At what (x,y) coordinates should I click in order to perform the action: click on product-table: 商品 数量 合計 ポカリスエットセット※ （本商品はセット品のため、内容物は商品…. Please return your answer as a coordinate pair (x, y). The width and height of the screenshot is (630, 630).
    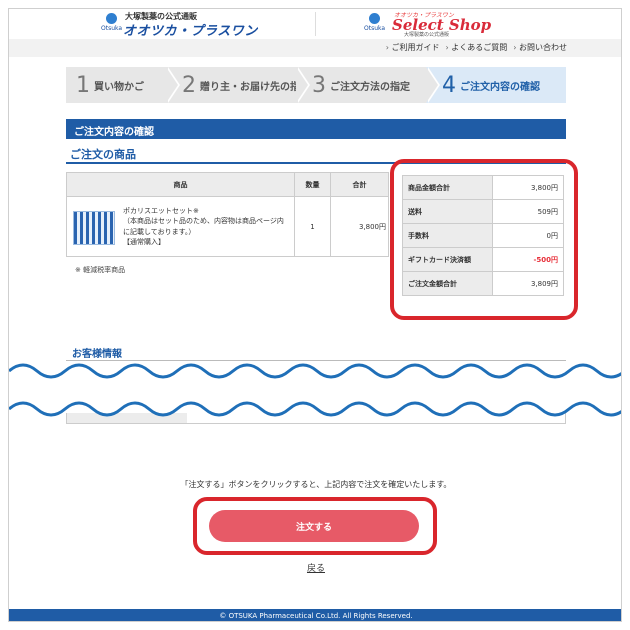
    Looking at the image, I should click on (227, 214).